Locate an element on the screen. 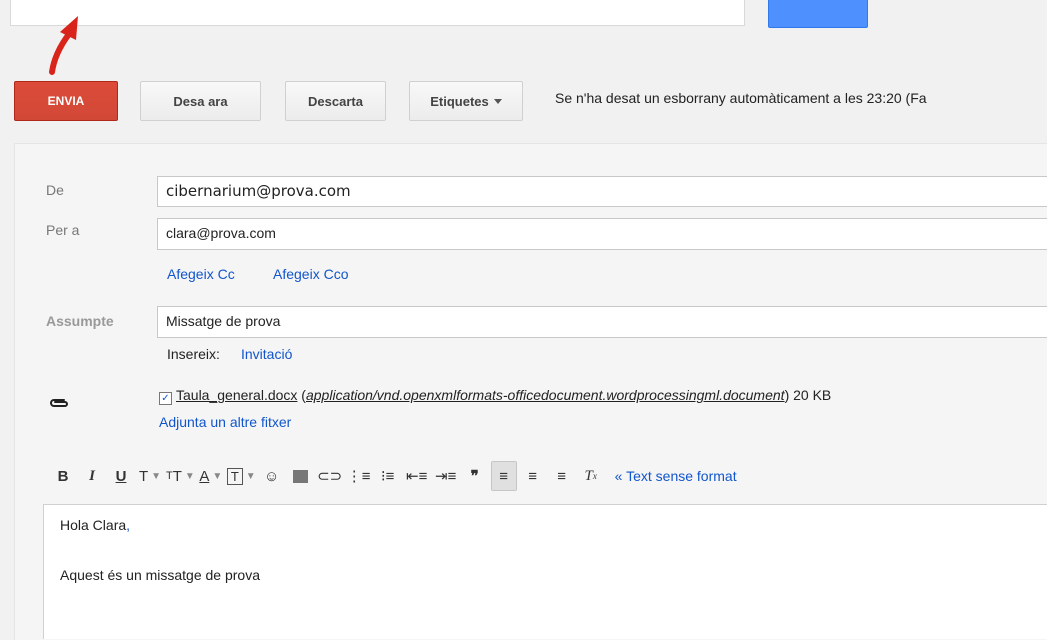 The height and width of the screenshot is (640, 1047). labels-dropdown-button: Etiquetes is located at coordinates (466, 101).